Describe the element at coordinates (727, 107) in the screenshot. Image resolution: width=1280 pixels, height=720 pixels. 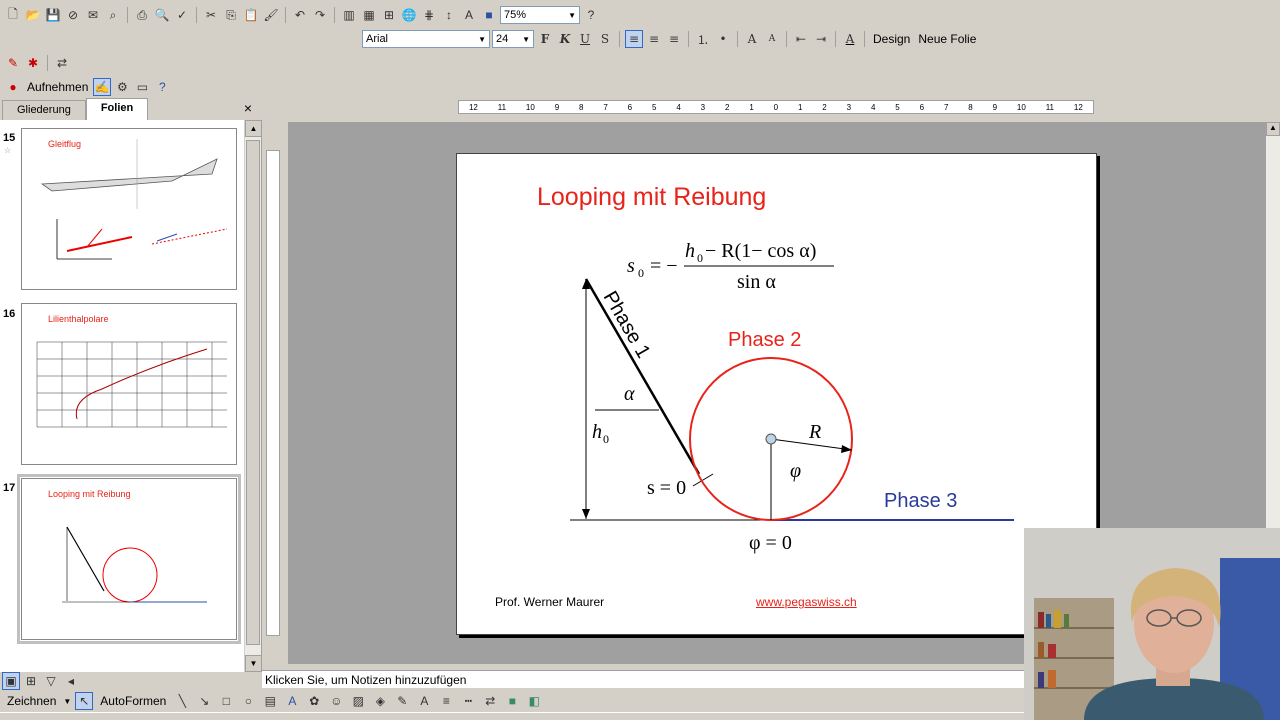
I see `ruler-tick-label: 2` at that location.